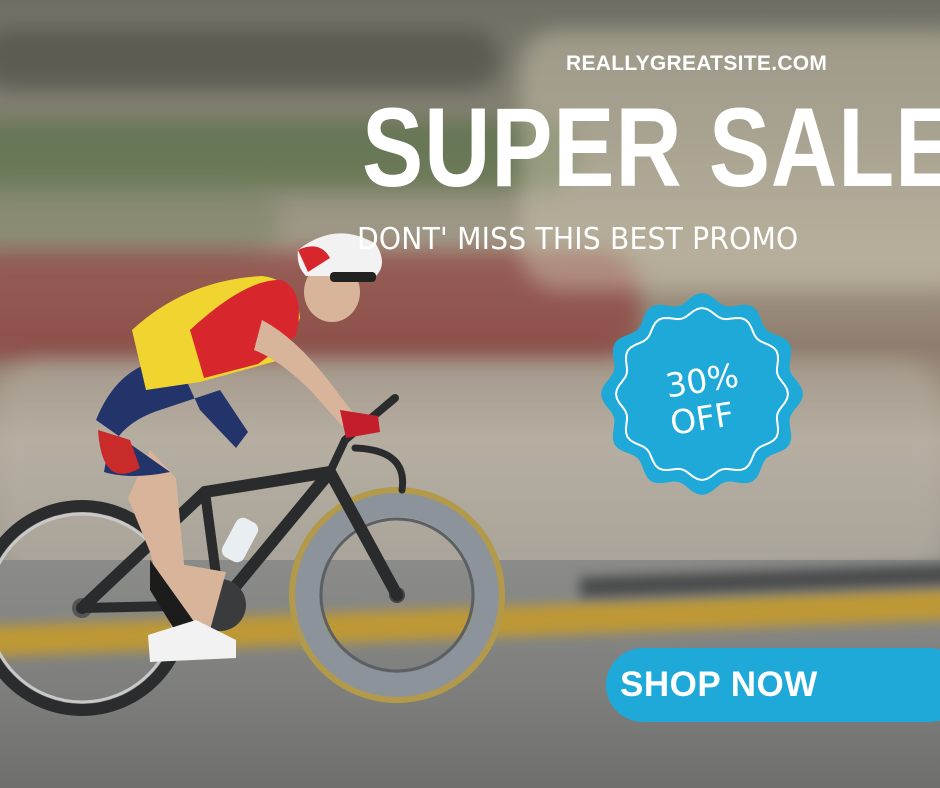 The height and width of the screenshot is (788, 940). I want to click on subheadline: DONT' MISS THIS BEST PROMO, so click(578, 239).